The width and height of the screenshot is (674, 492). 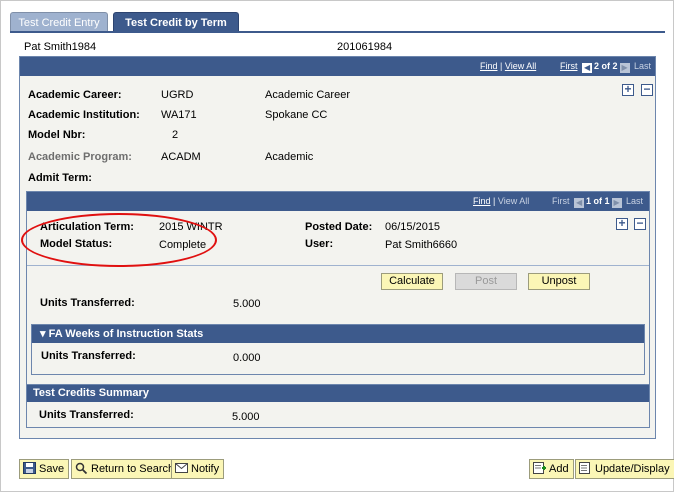 I want to click on outer-nav-bar: Find | View All First ◀ 2 of 2 ▶ Last, so click(x=337, y=66).